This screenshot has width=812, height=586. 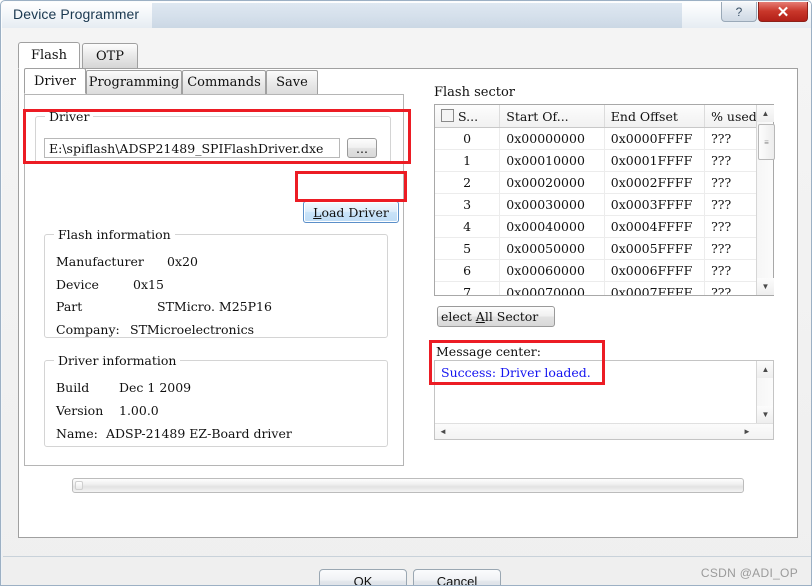 I want to click on title-bar: Device Programmer ? ✕, so click(x=406, y=15).